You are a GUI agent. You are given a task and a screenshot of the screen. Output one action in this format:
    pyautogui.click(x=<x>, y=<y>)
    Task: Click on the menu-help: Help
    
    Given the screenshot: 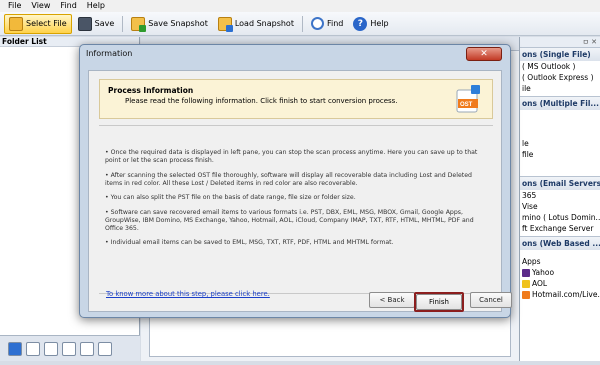 What is the action you would take?
    pyautogui.click(x=96, y=6)
    